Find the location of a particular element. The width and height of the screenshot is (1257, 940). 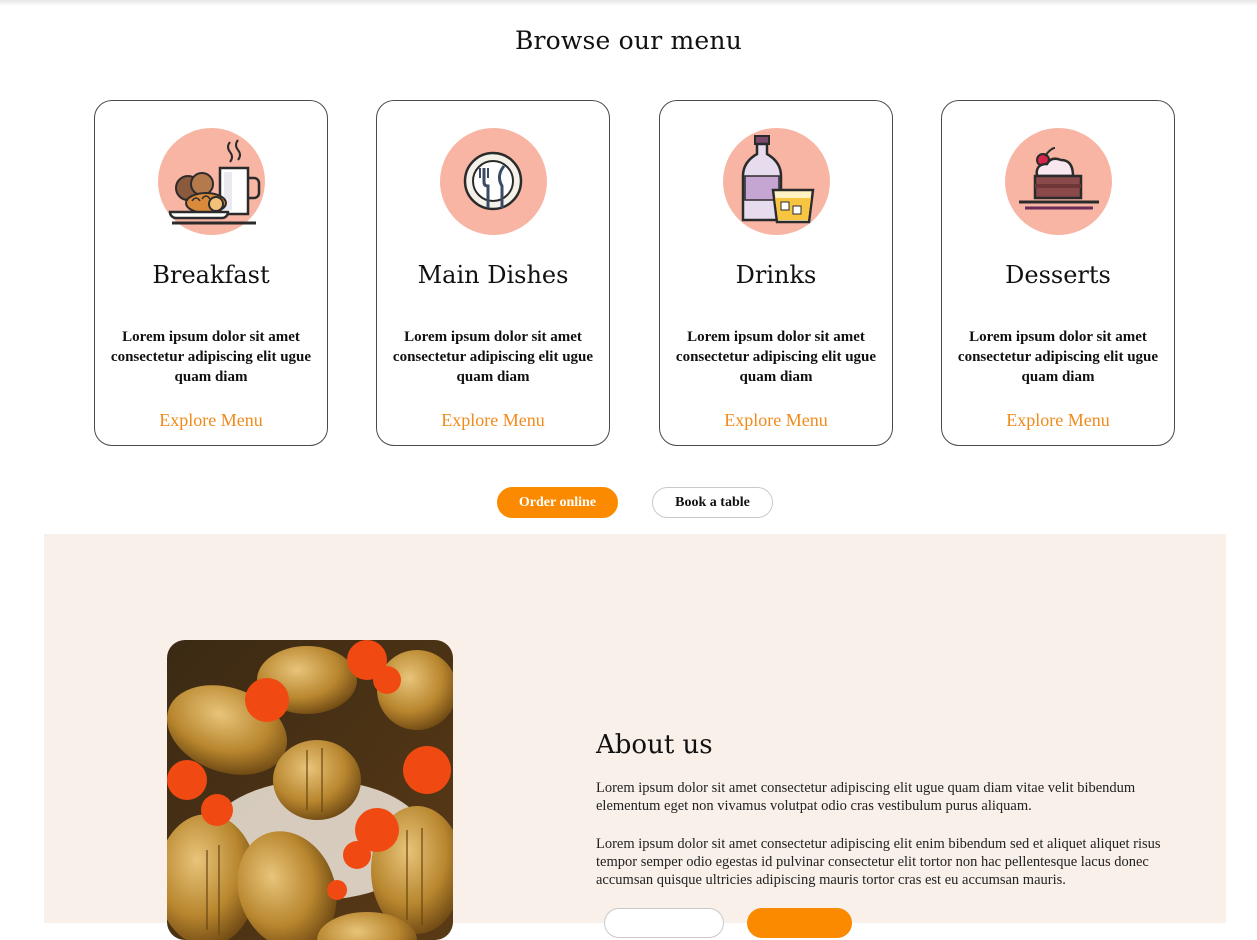

roasted-potatoes-photo is located at coordinates (310, 790).